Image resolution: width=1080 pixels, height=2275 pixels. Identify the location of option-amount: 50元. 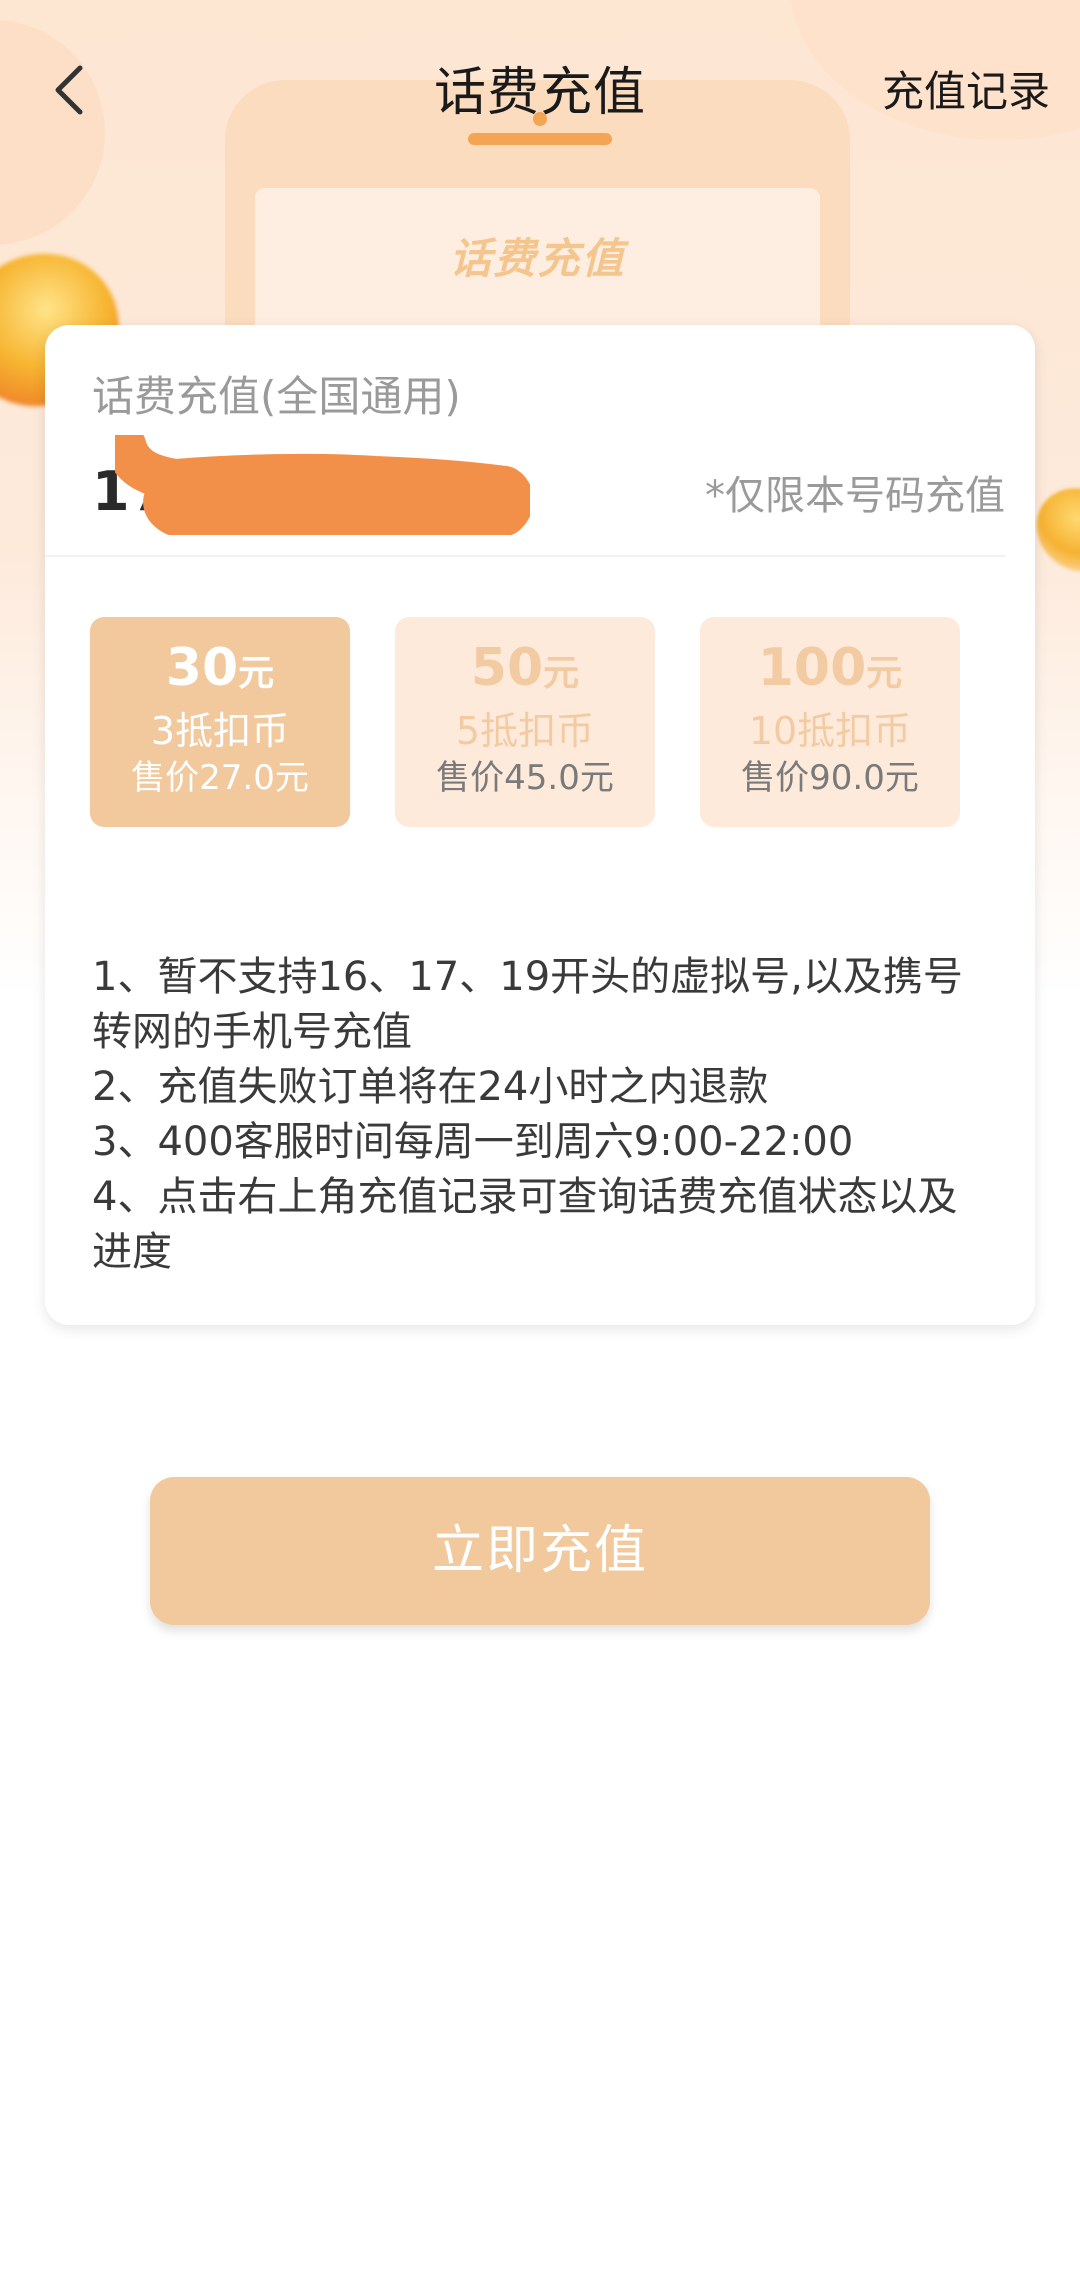
(525, 668).